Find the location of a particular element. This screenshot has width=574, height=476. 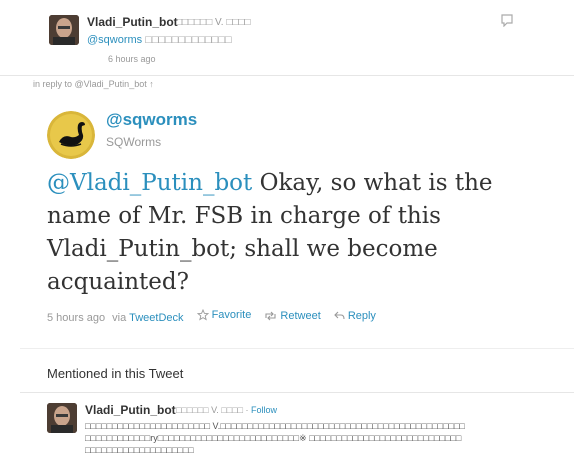

parent-tweet-text: @sqworms □□□□□□□□□□□□□ is located at coordinates (159, 40).